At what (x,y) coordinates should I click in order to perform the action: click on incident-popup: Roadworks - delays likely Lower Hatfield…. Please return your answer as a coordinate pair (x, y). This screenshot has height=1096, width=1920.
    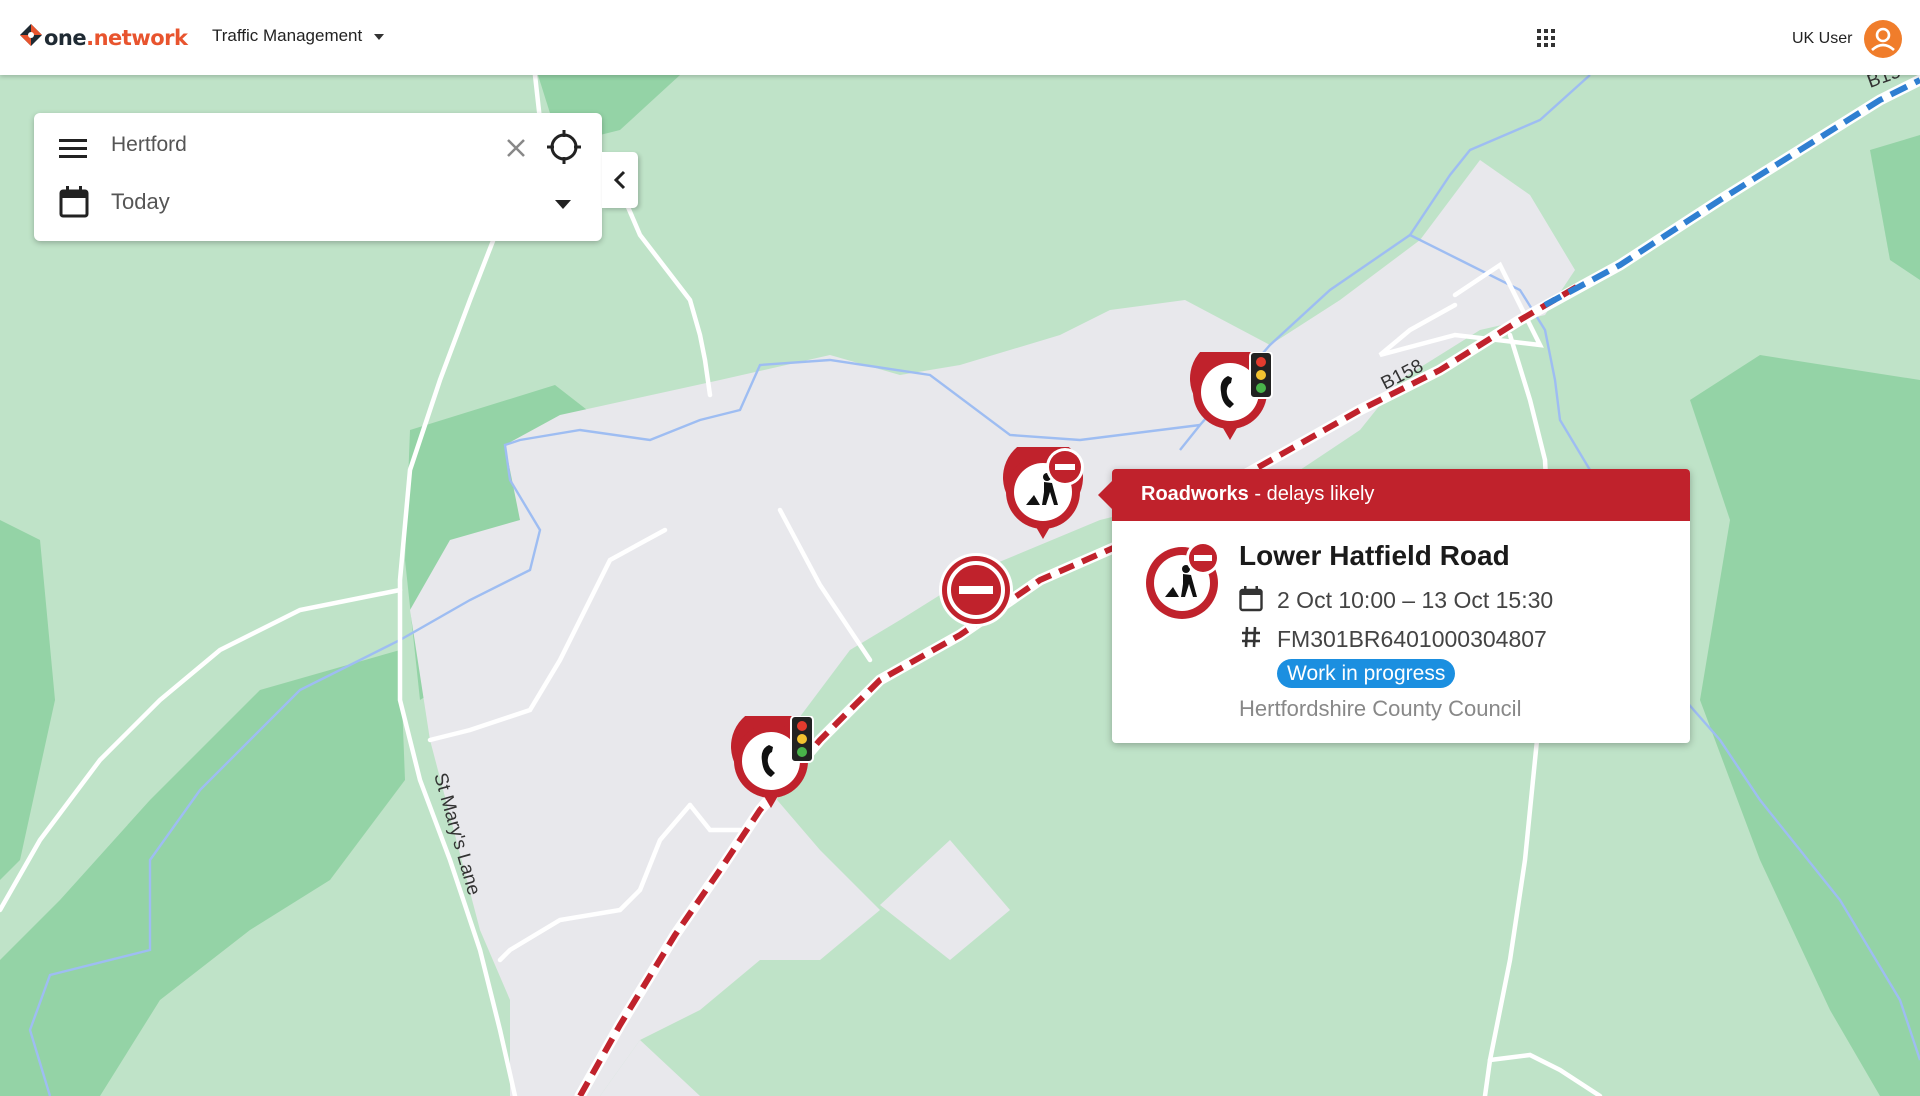
    Looking at the image, I should click on (1394, 606).